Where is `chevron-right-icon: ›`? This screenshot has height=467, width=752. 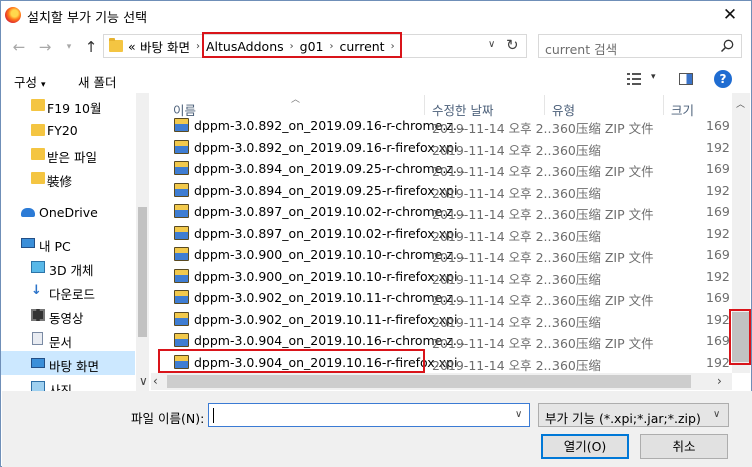
chevron-right-icon: › is located at coordinates (197, 46).